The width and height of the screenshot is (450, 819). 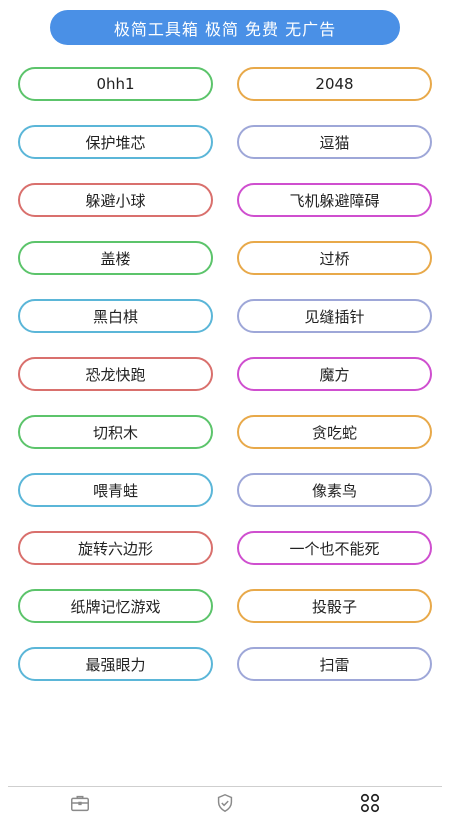 I want to click on game-label: 贪吃蛇, so click(x=334, y=432).